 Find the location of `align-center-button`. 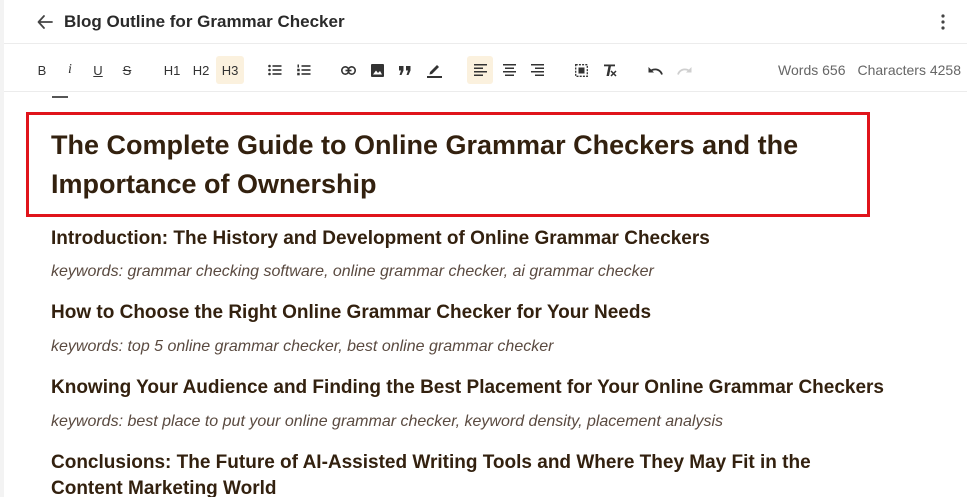

align-center-button is located at coordinates (509, 70).